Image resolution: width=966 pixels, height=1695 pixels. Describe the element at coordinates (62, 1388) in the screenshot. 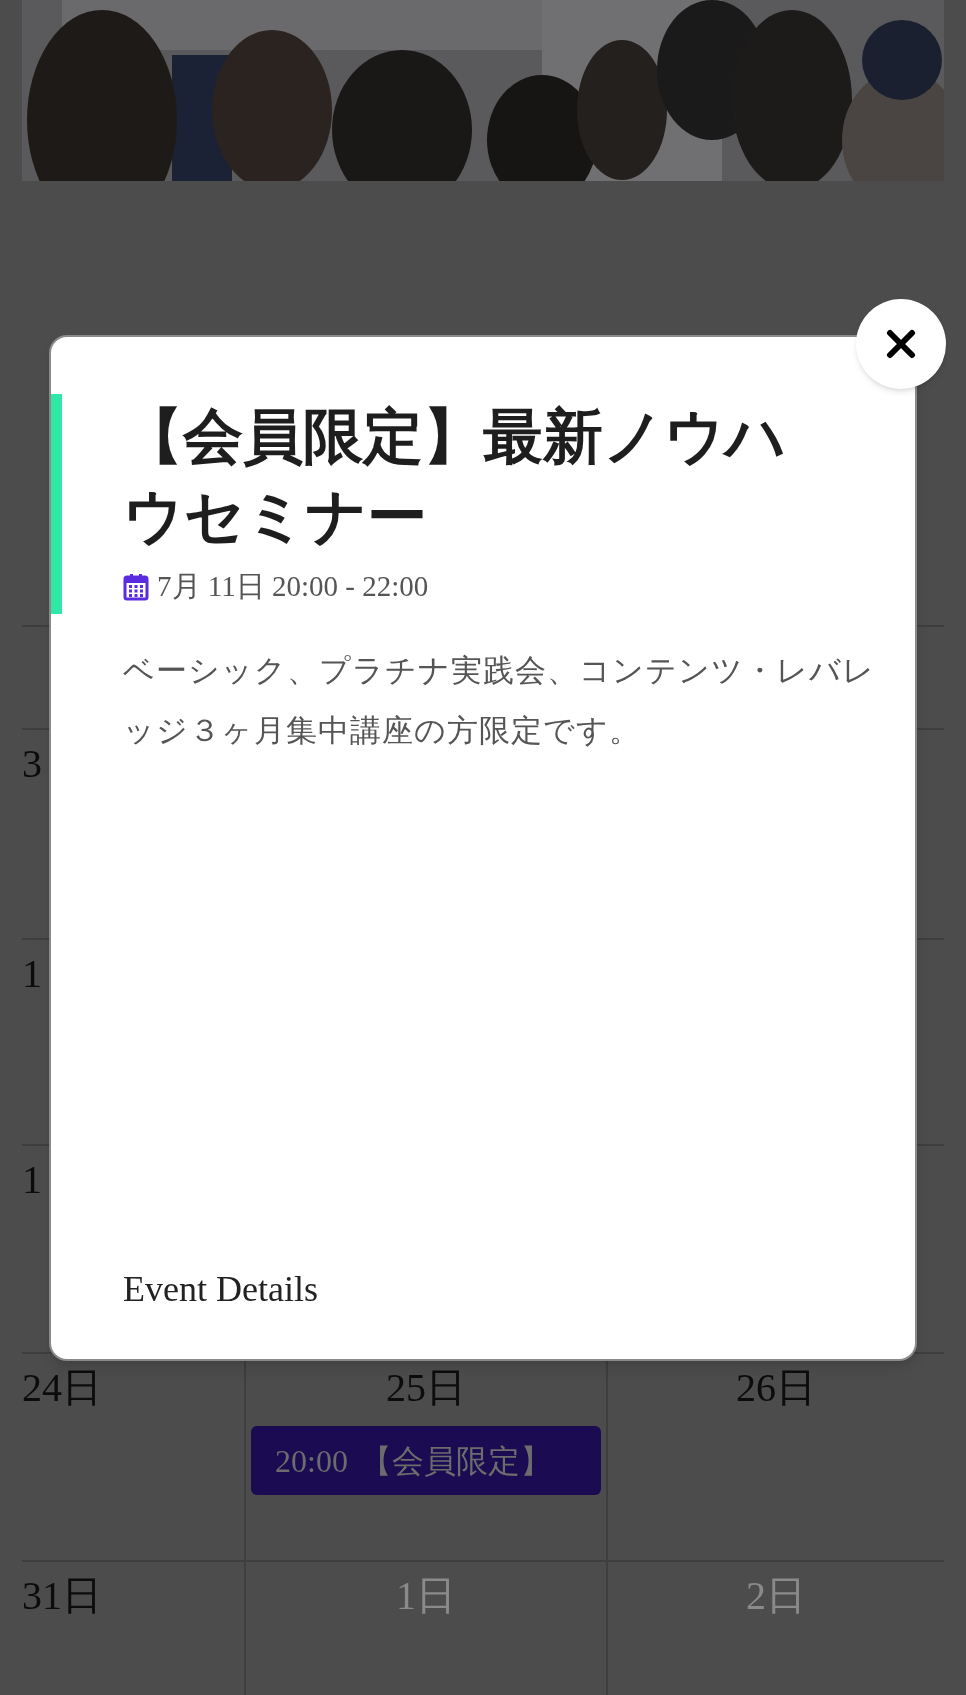

I see `day-number: 24日` at that location.